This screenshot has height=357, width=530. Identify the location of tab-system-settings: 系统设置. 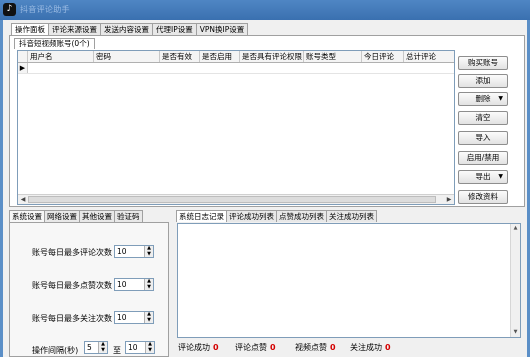
(27, 216).